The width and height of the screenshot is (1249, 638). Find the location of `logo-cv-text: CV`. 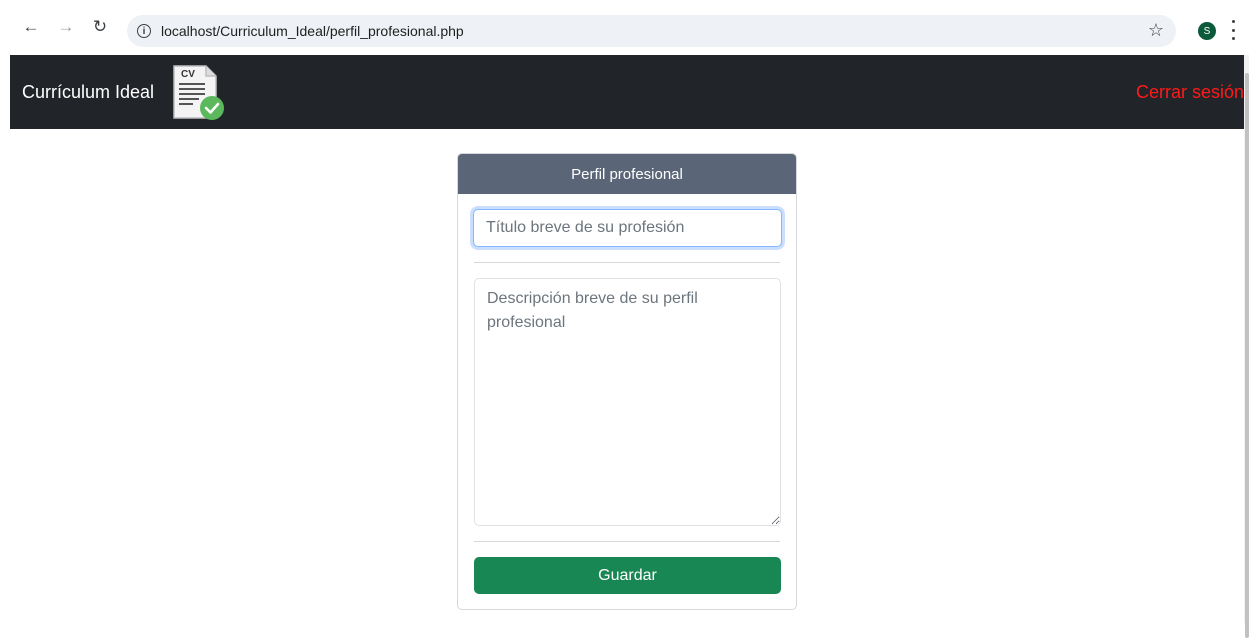

logo-cv-text: CV is located at coordinates (188, 74).